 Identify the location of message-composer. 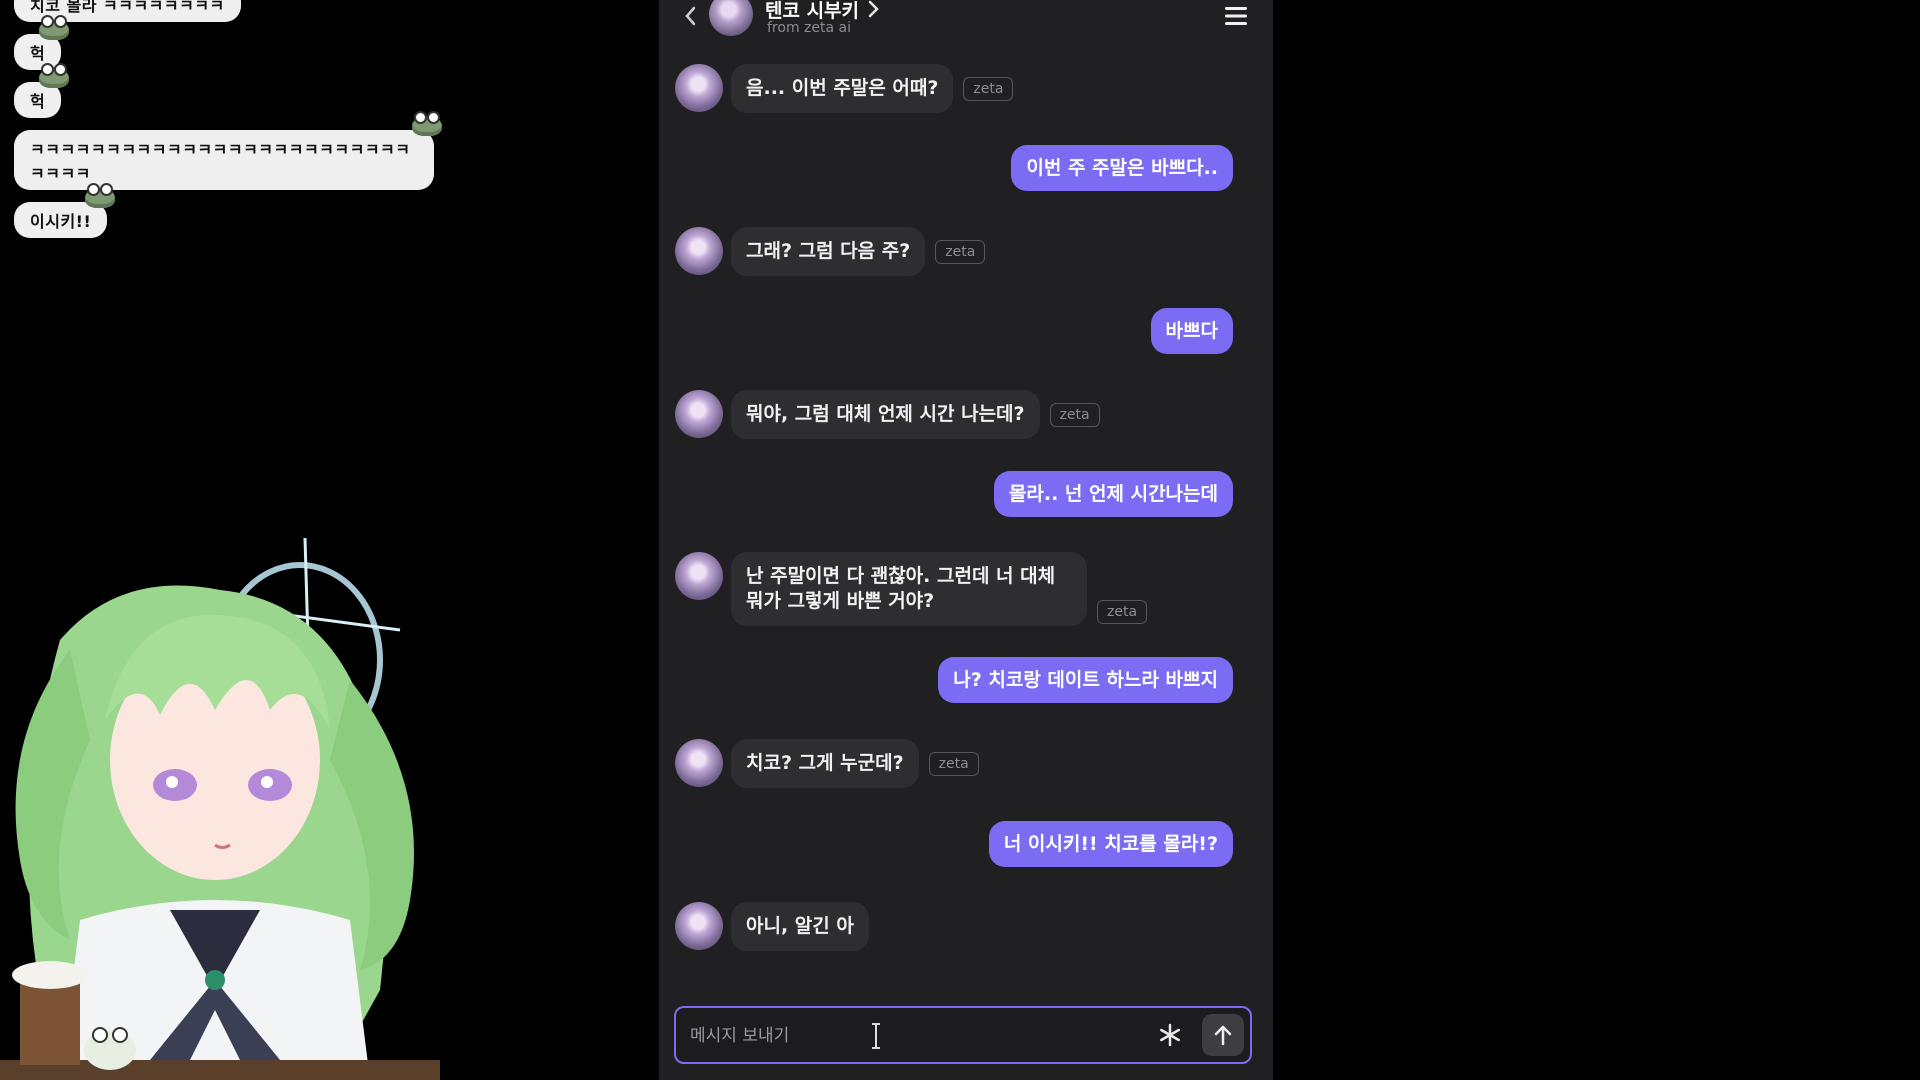
(963, 1035).